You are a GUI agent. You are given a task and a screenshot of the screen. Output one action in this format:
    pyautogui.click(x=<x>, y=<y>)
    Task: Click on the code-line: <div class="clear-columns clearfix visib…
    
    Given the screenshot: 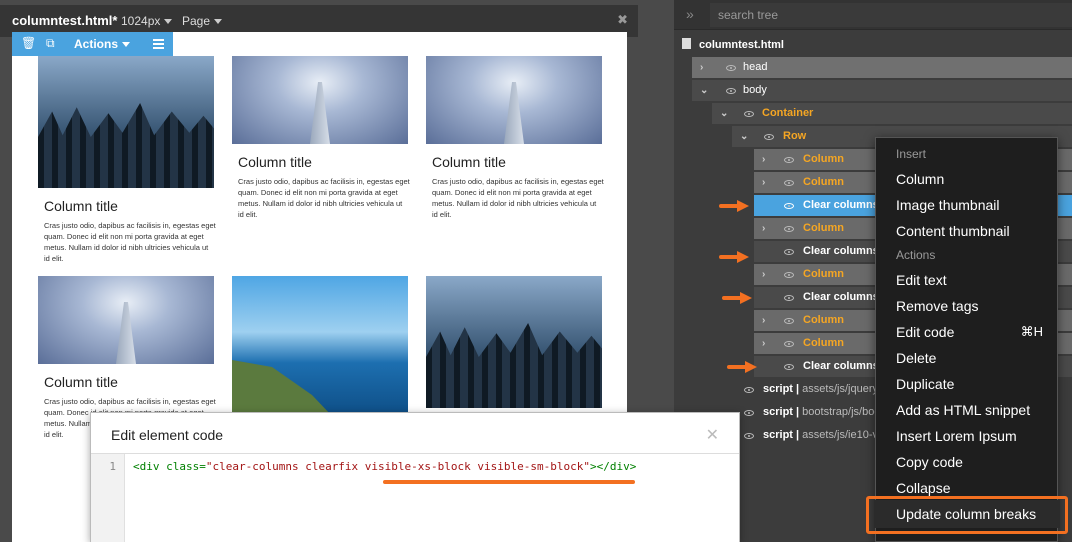 What is the action you would take?
    pyautogui.click(x=384, y=466)
    